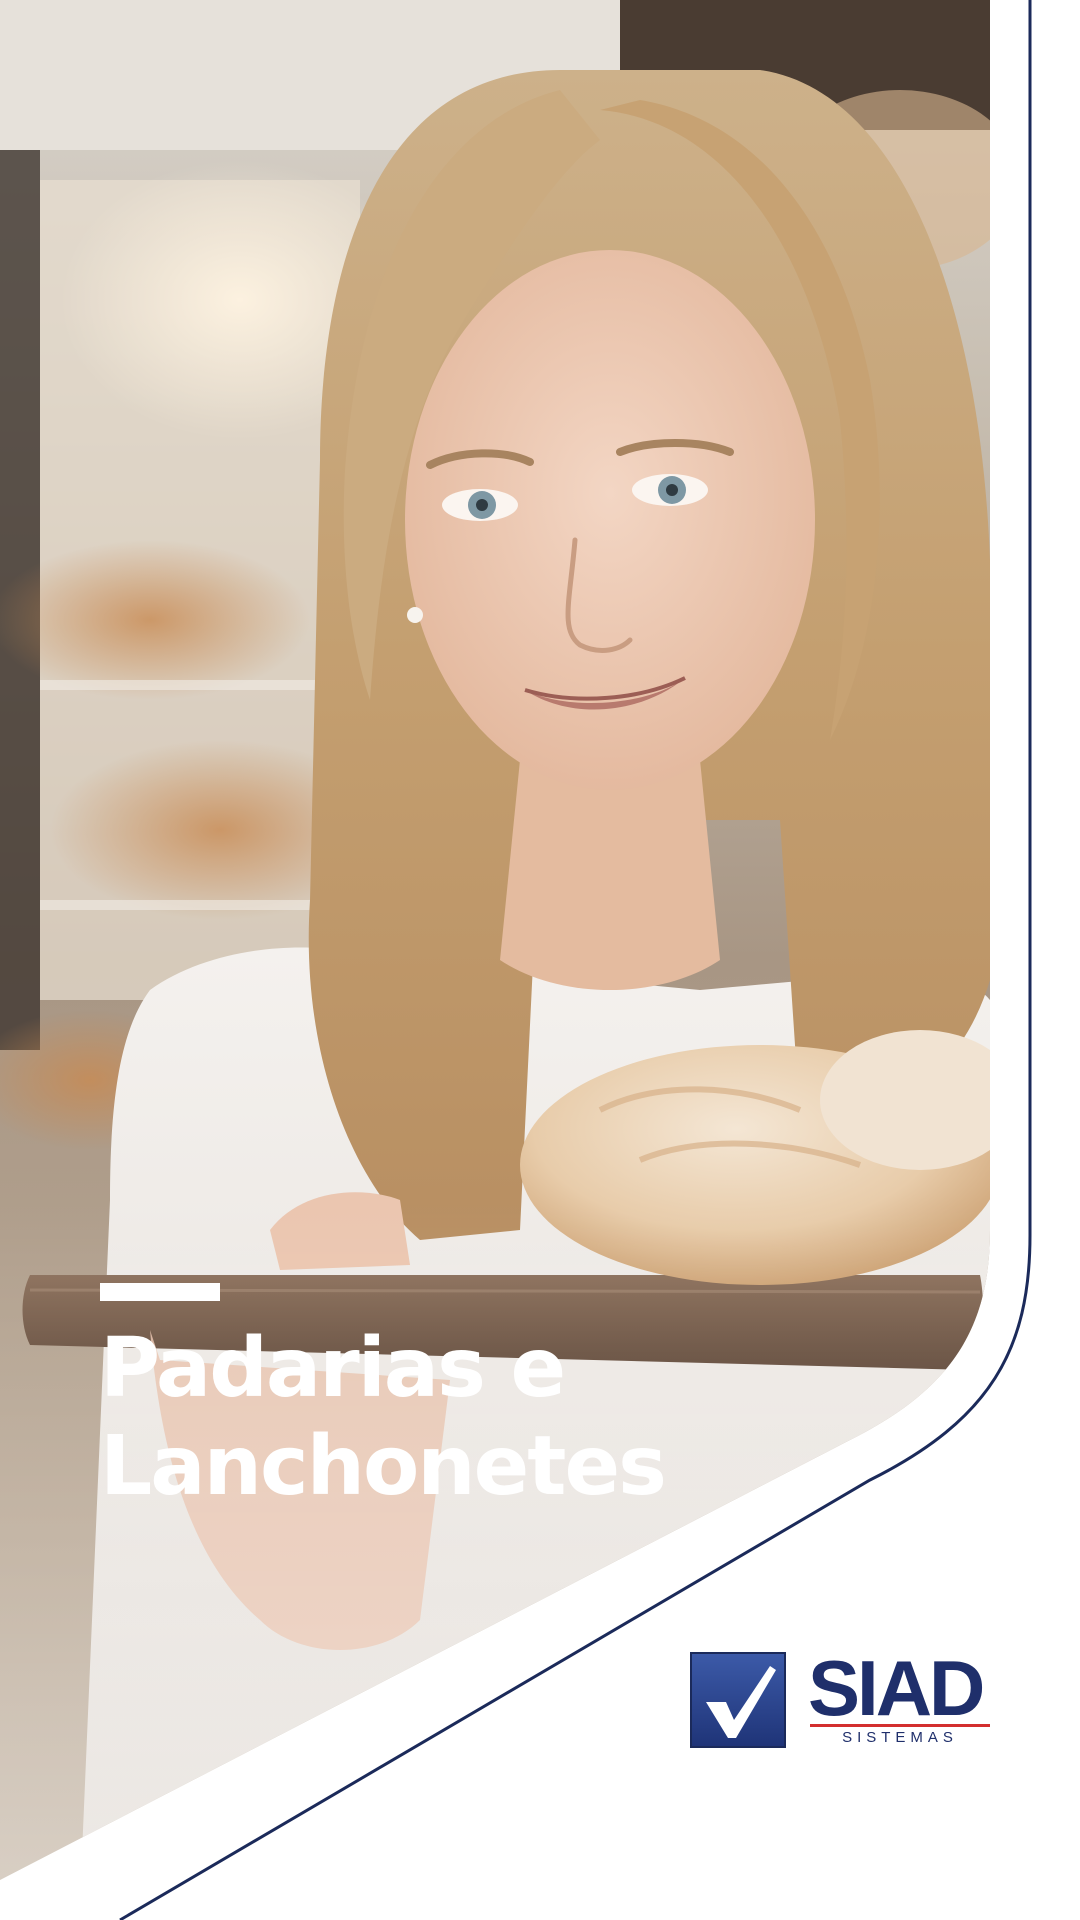 The image size is (1080, 1920). I want to click on brand-name: SIAD, so click(896, 1688).